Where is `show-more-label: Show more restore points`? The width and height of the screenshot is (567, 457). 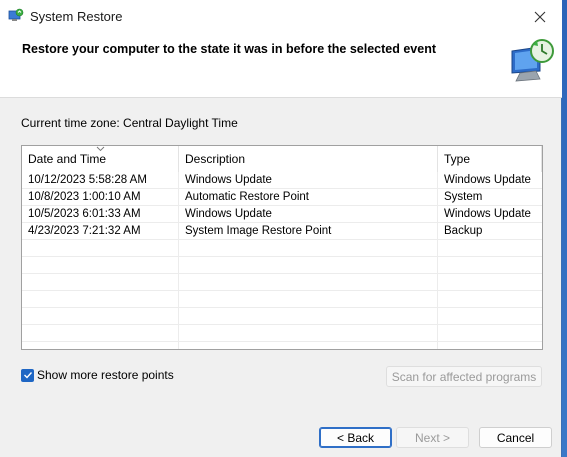 show-more-label: Show more restore points is located at coordinates (105, 375).